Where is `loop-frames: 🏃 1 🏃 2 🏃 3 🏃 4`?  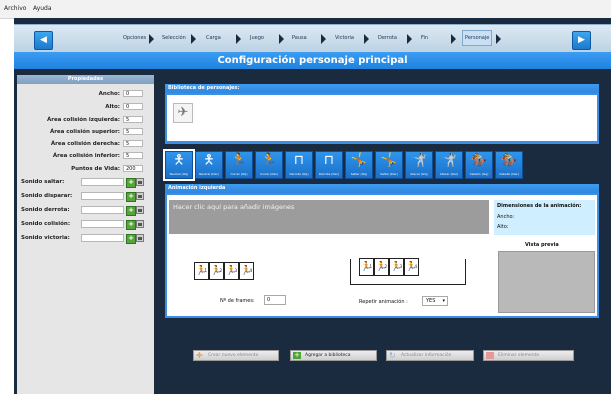
loop-frames: 🏃 1 🏃 2 🏃 3 🏃 4 is located at coordinates (389, 267).